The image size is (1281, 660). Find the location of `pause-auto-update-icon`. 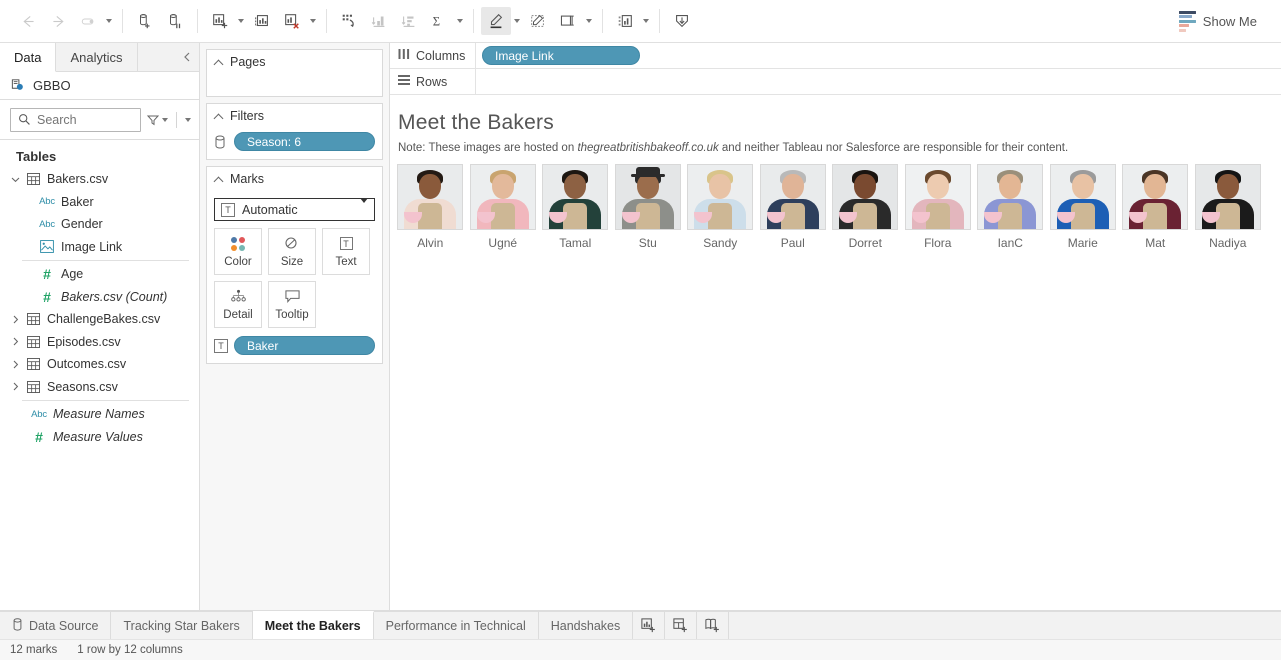

pause-auto-update-icon is located at coordinates (175, 21).